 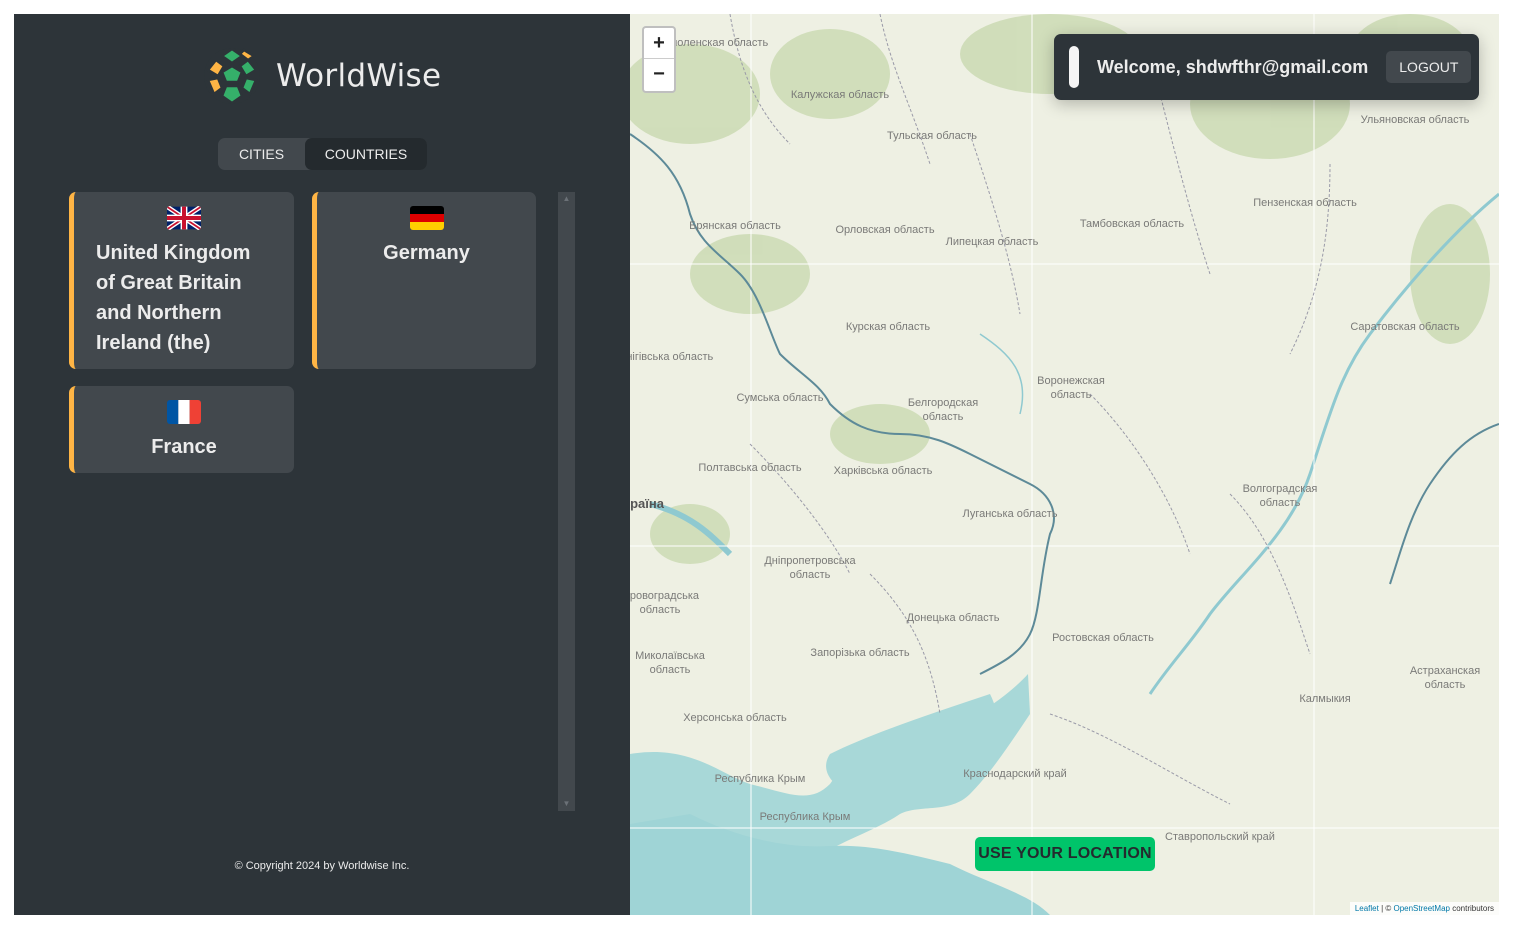 What do you see at coordinates (1220, 837) in the screenshot?
I see `map-place-label: Ставропольский край` at bounding box center [1220, 837].